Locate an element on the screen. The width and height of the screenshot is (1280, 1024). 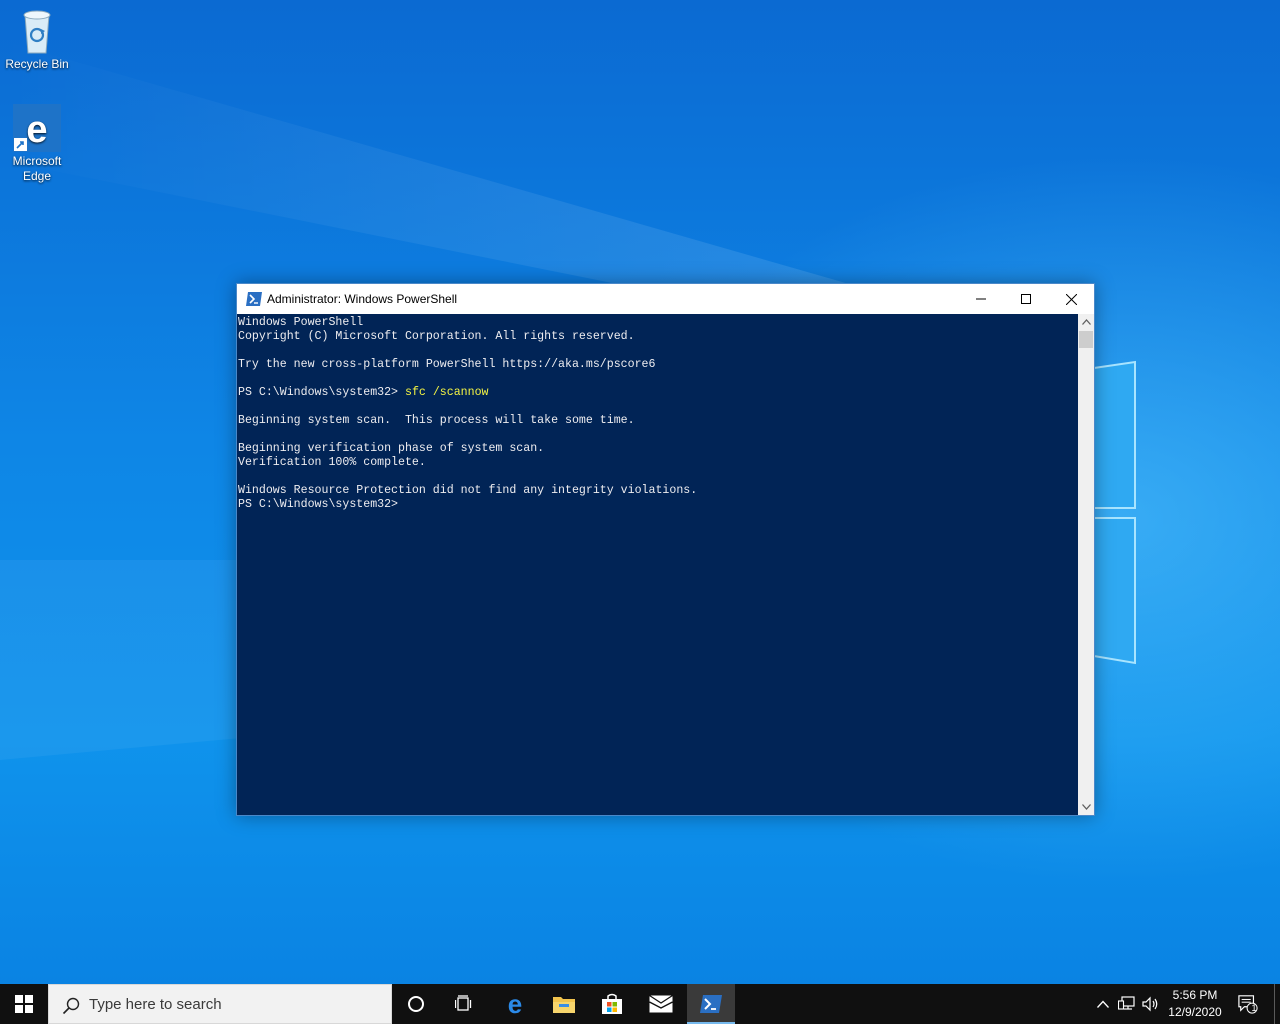
scroll-up-button is located at coordinates (1086, 322).